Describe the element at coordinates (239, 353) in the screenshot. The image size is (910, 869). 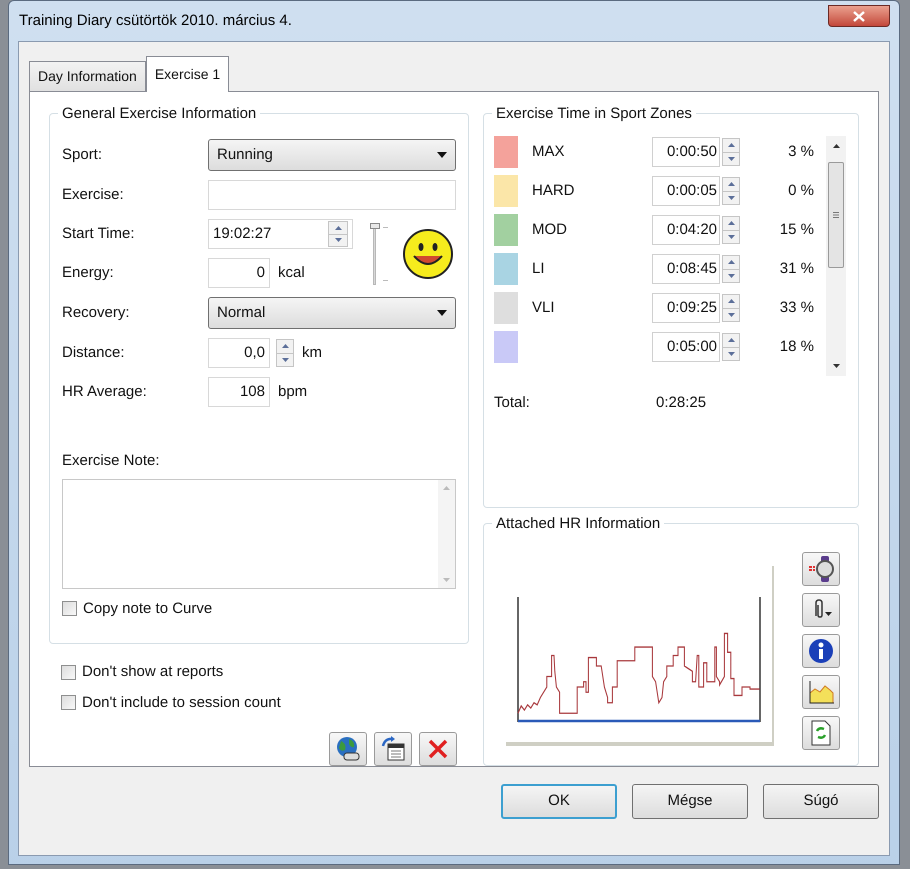
I see `input-field: 0,0` at that location.